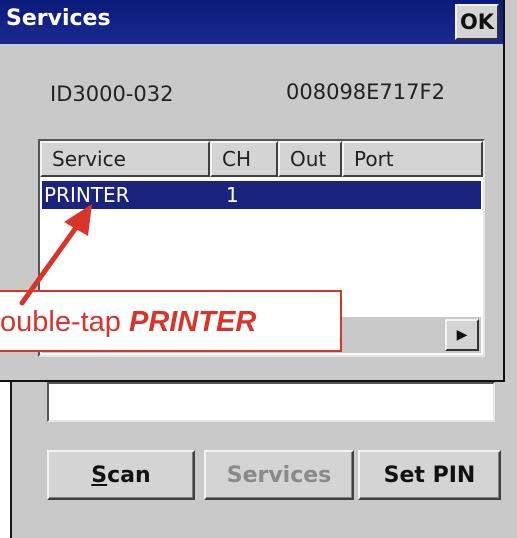 The width and height of the screenshot is (517, 538). Describe the element at coordinates (129, 475) in the screenshot. I see `scan-label-rest: can` at that location.